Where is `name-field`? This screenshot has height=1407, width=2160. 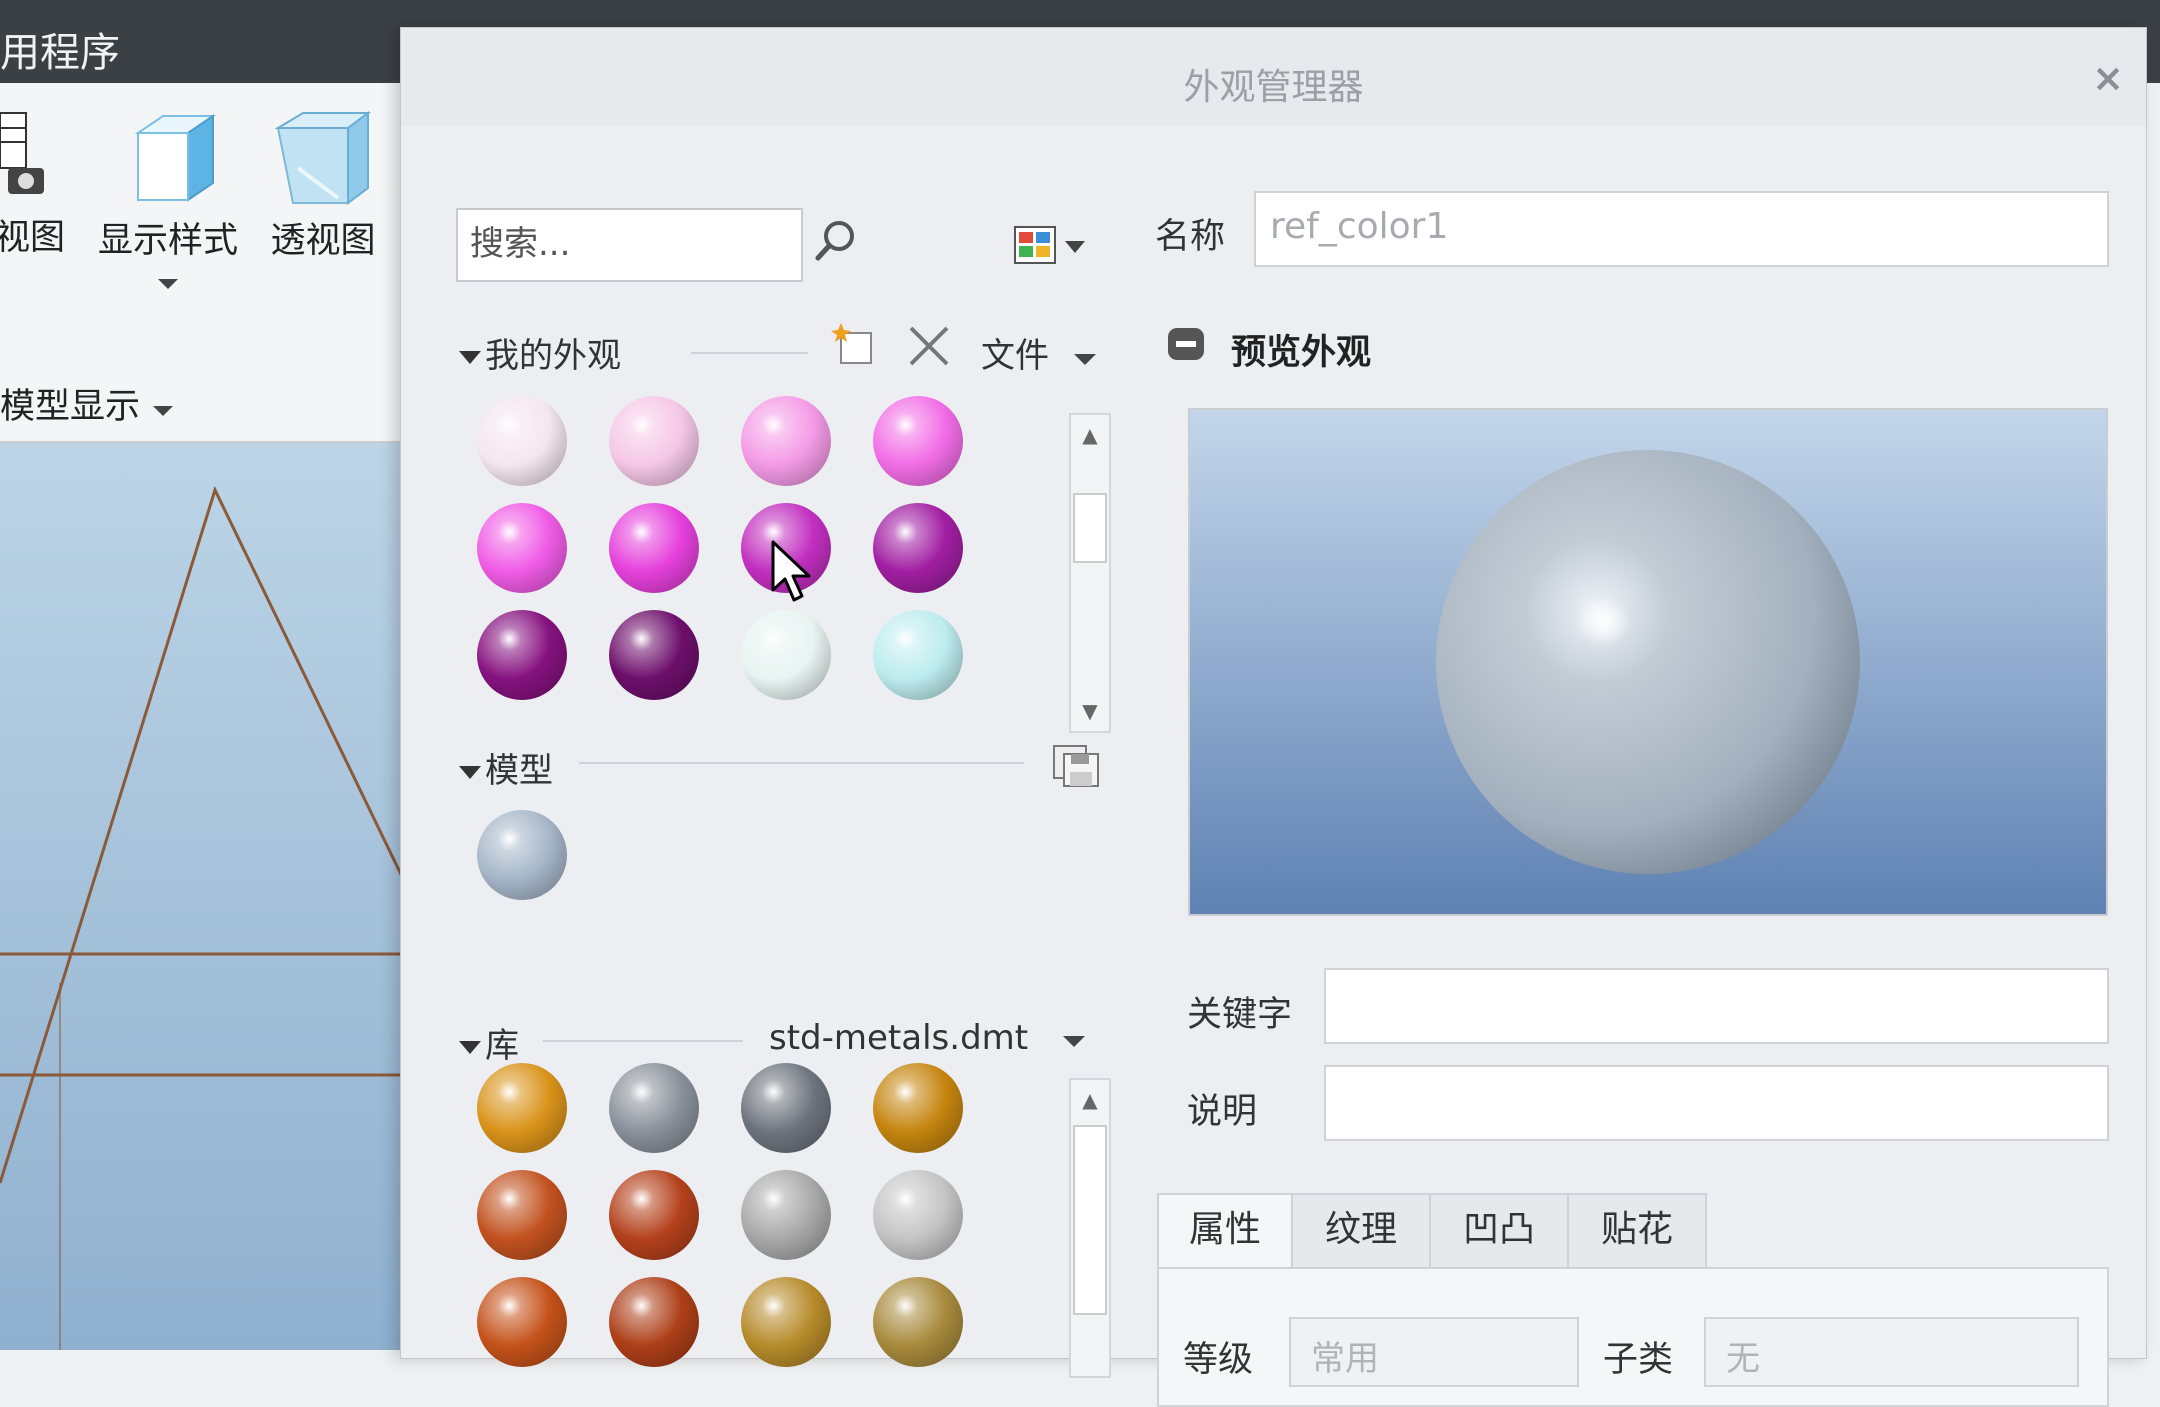 name-field is located at coordinates (1681, 229).